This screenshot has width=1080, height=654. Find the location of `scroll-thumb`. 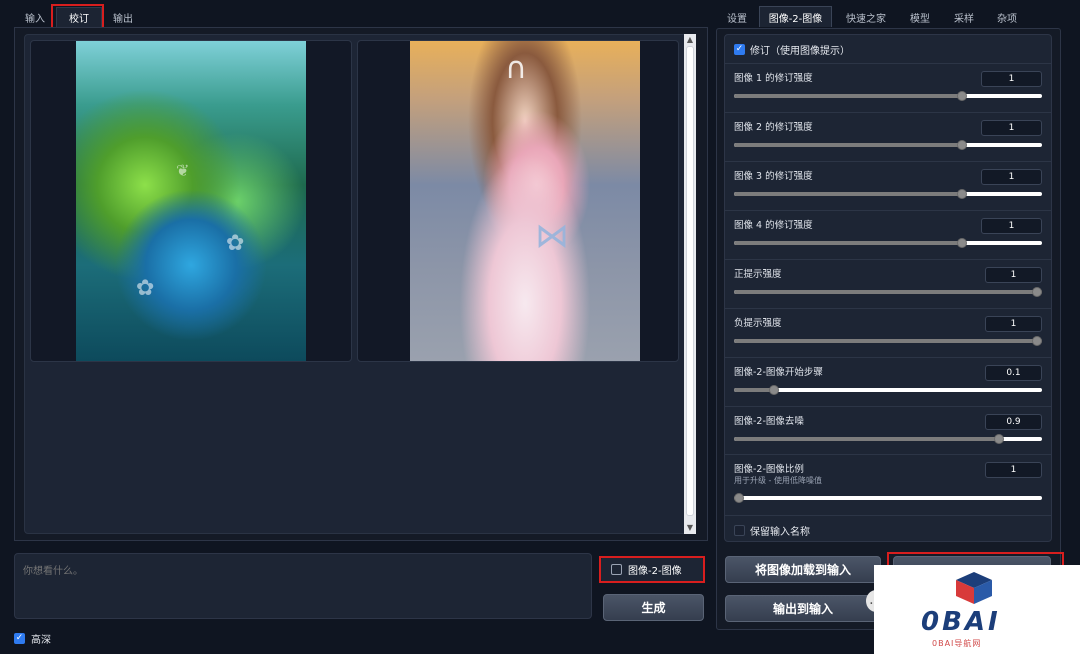

scroll-thumb is located at coordinates (690, 281).